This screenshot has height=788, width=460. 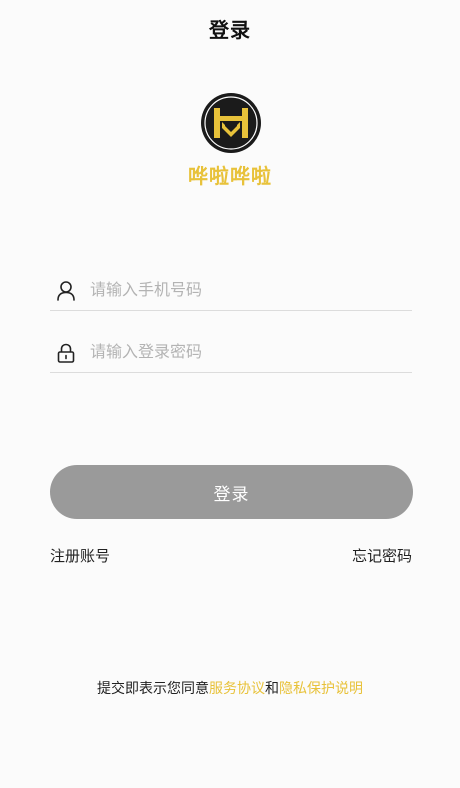 I want to click on agreement-notice: 提交即表示您同意服务协议和隐私保护说明, so click(x=230, y=688).